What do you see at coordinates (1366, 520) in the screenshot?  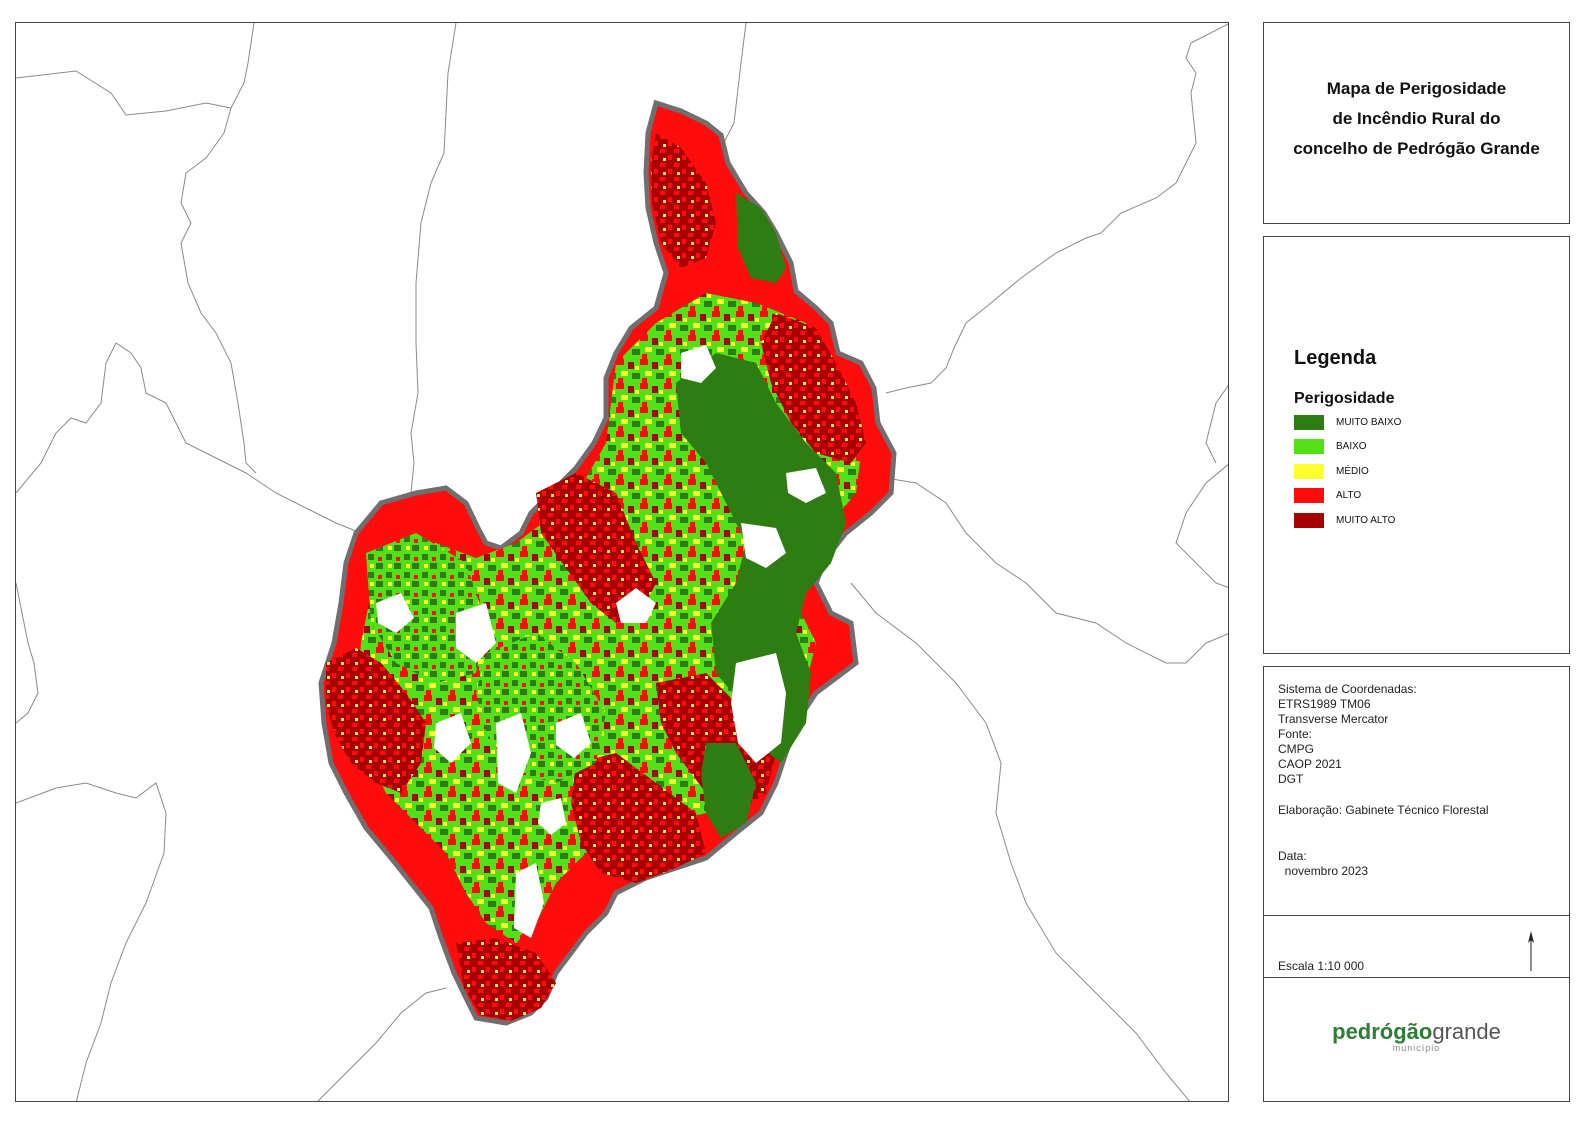 I see `legend-label-muito-alto: MUITO ALTO` at bounding box center [1366, 520].